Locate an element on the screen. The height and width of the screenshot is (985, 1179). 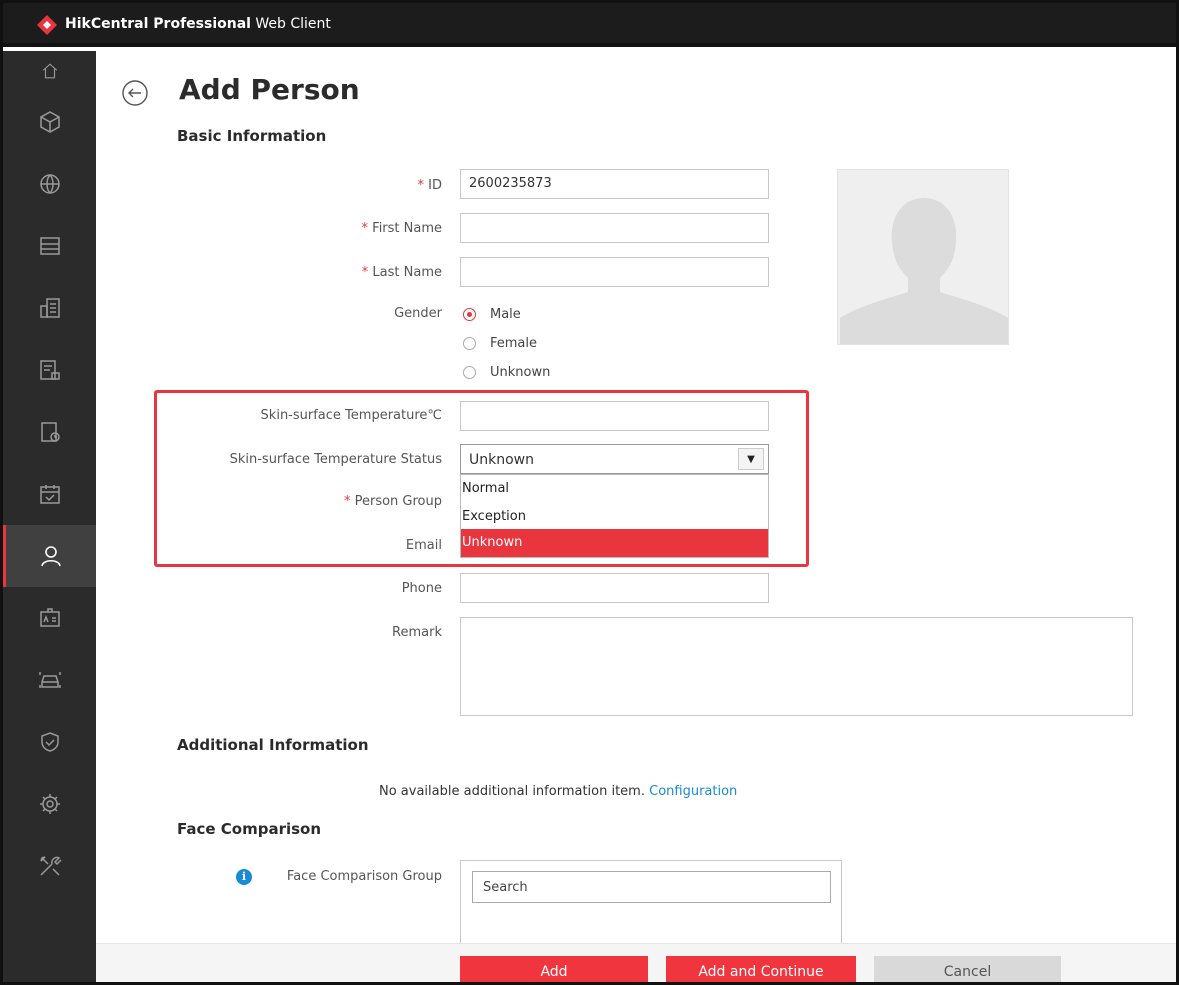
sidebar-item-maintenance is located at coordinates (49, 866).